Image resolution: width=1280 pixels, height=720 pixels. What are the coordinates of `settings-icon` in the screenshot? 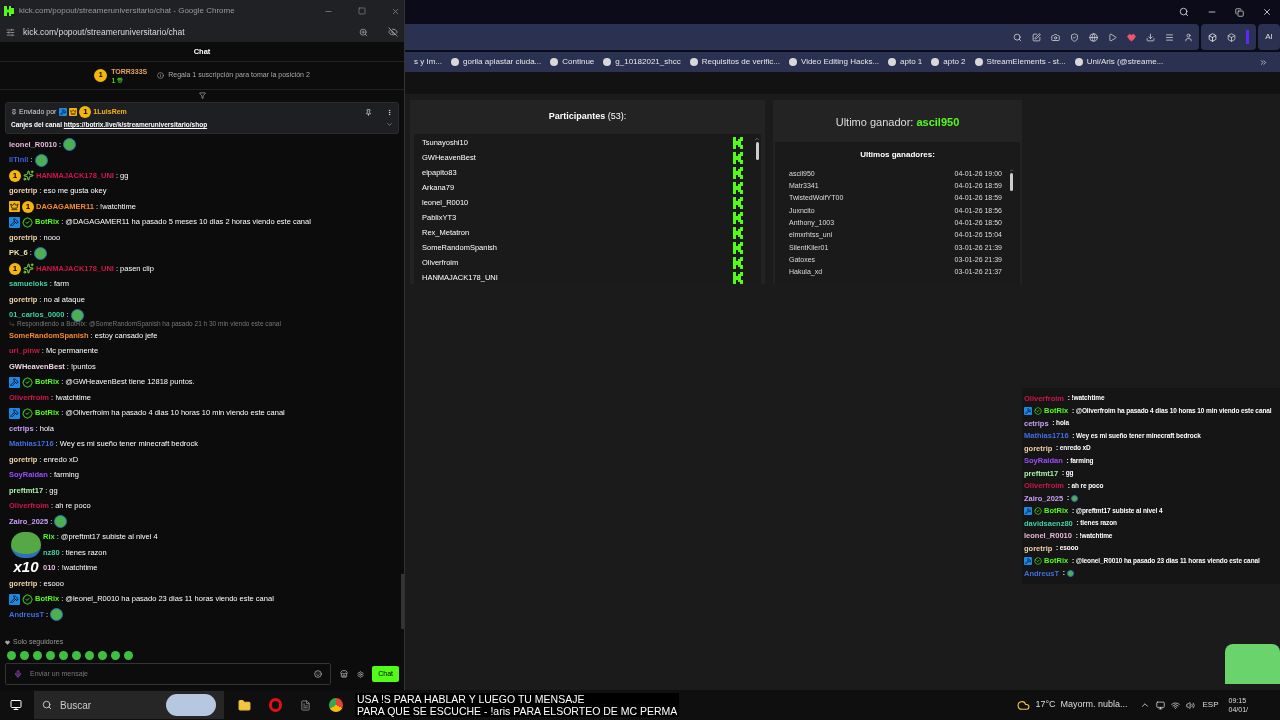 It's located at (361, 674).